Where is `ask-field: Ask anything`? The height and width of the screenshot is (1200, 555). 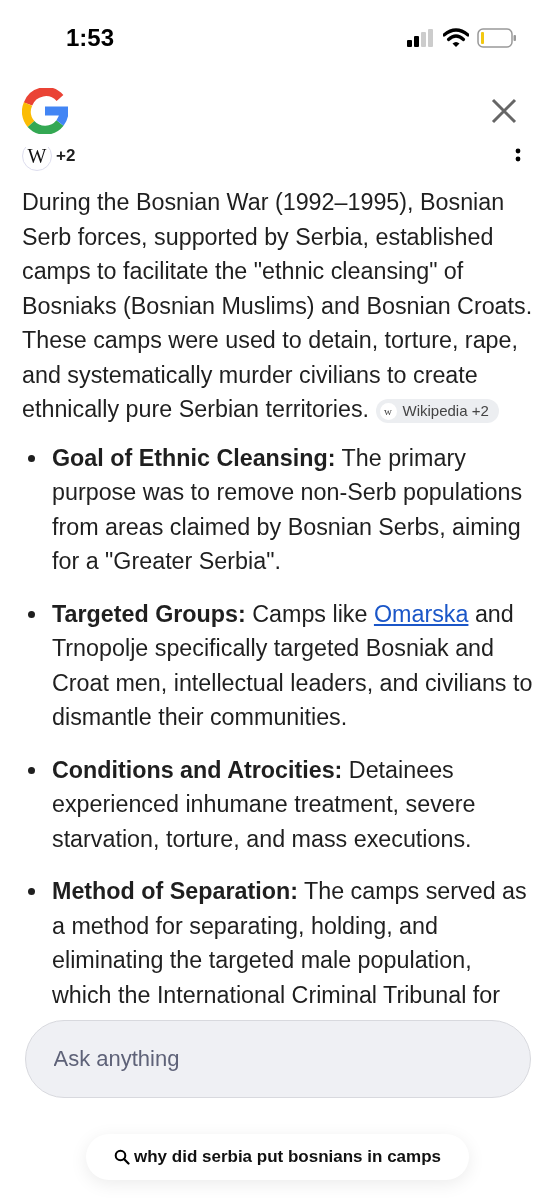
ask-field: Ask anything is located at coordinates (277, 1059).